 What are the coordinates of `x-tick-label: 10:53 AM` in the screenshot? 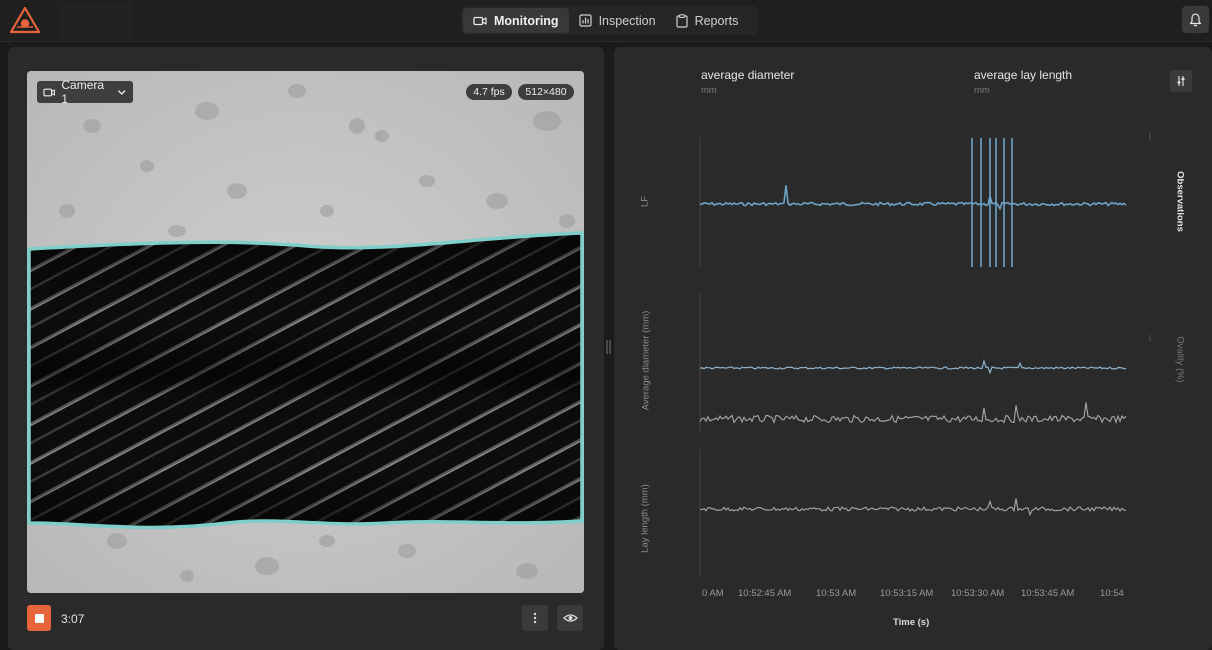 It's located at (836, 593).